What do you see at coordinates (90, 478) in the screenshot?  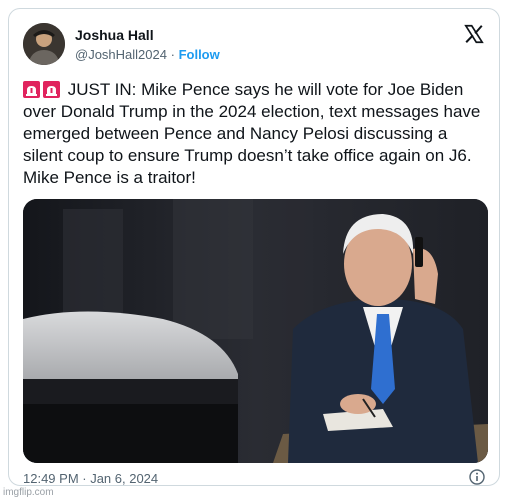 I see `tweet-timestamp: 12:49 PM · Jan 6, 2024` at bounding box center [90, 478].